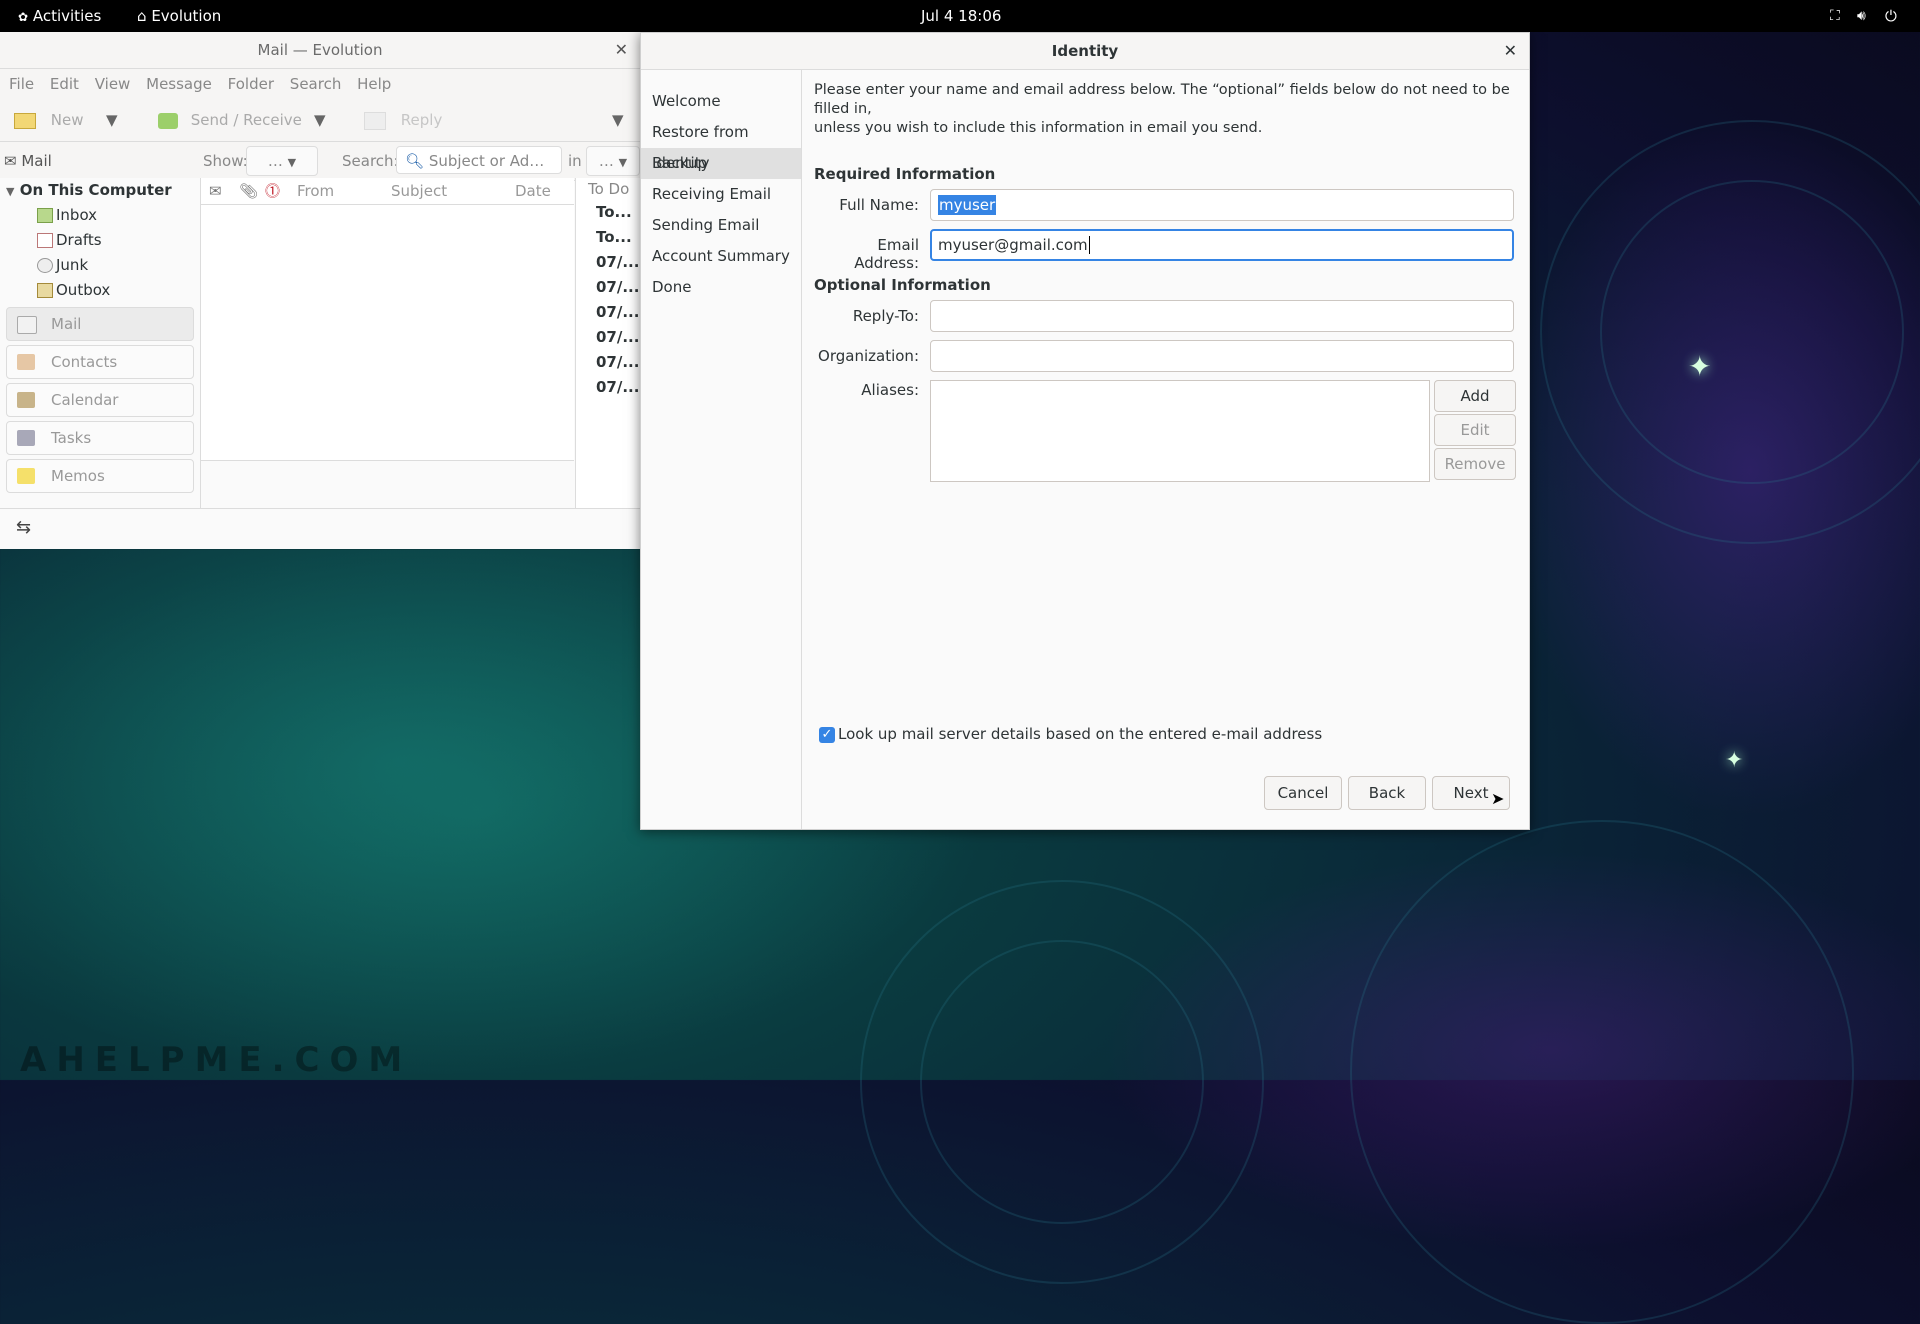 This screenshot has width=1920, height=1324. What do you see at coordinates (100, 240) in the screenshot?
I see `folder-drafts: Drafts` at bounding box center [100, 240].